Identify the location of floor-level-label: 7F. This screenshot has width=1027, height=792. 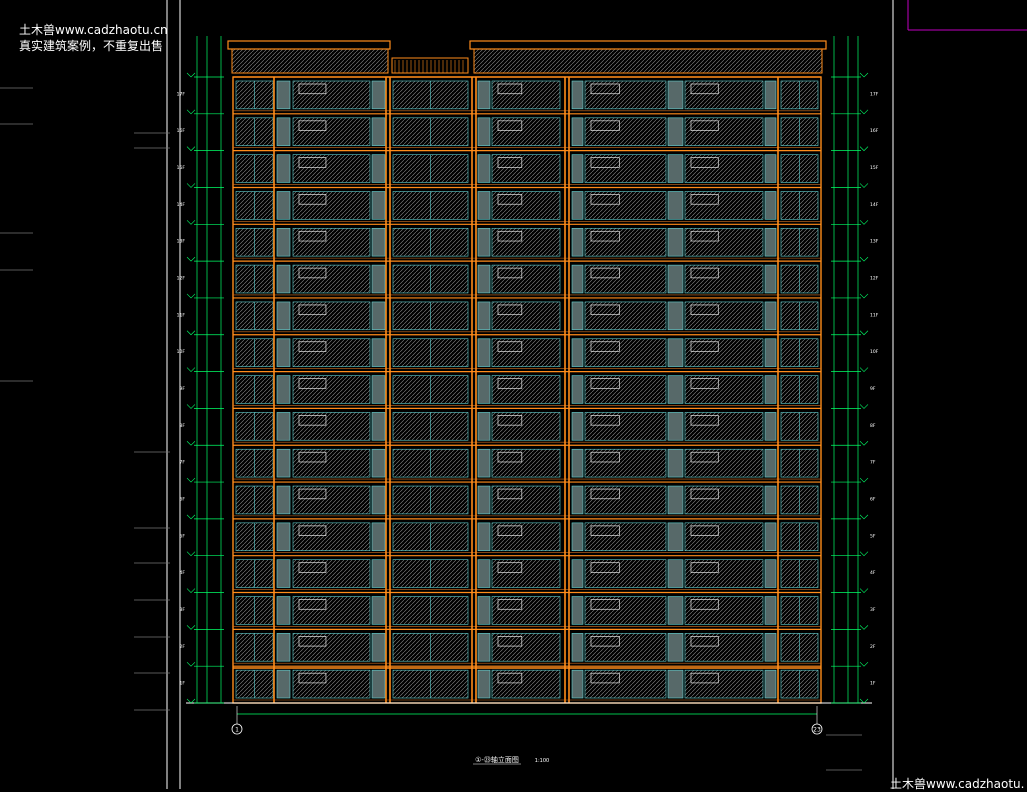
(873, 463).